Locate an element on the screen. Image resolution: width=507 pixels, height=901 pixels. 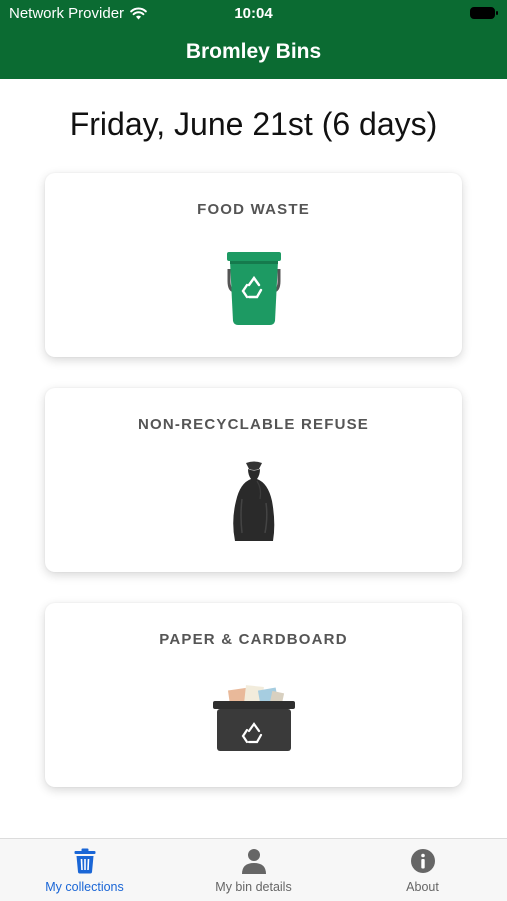
tab-my-bin-details: My bin details is located at coordinates (253, 870).